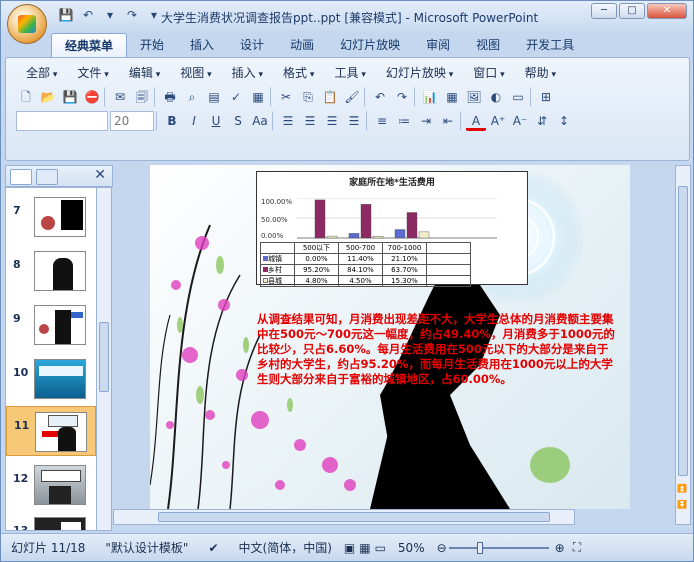 Image resolution: width=694 pixels, height=562 pixels. I want to click on chart-icon: 📊, so click(430, 97).